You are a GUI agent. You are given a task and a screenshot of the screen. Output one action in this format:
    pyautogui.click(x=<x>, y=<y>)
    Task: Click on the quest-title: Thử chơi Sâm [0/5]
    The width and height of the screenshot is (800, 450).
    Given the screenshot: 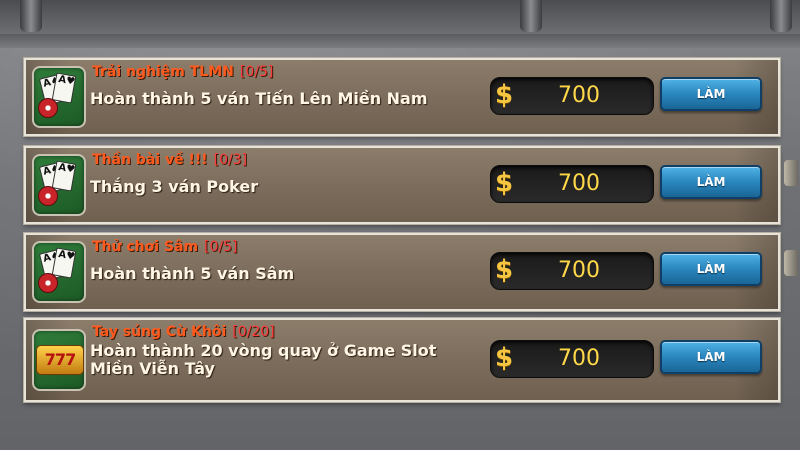 What is the action you would take?
    pyautogui.click(x=165, y=247)
    